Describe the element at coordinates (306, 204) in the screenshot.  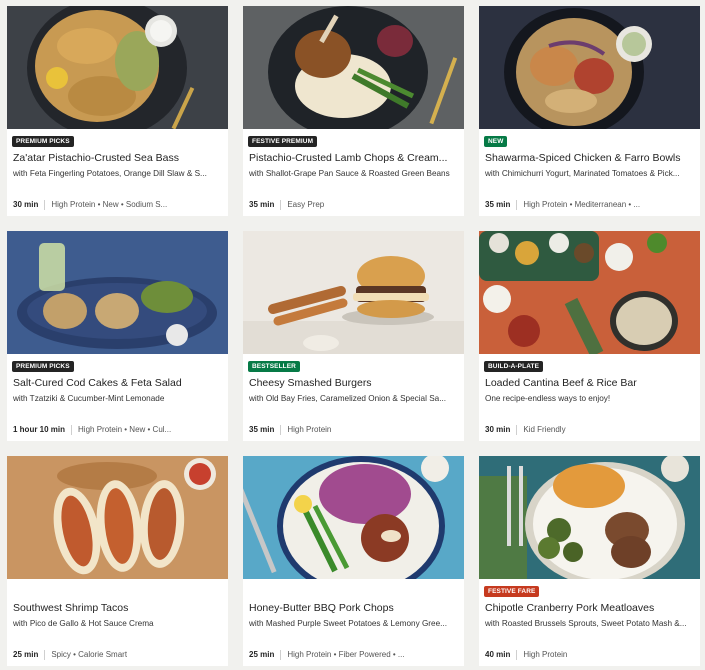
I see `recipe-tags: Easy Prep` at that location.